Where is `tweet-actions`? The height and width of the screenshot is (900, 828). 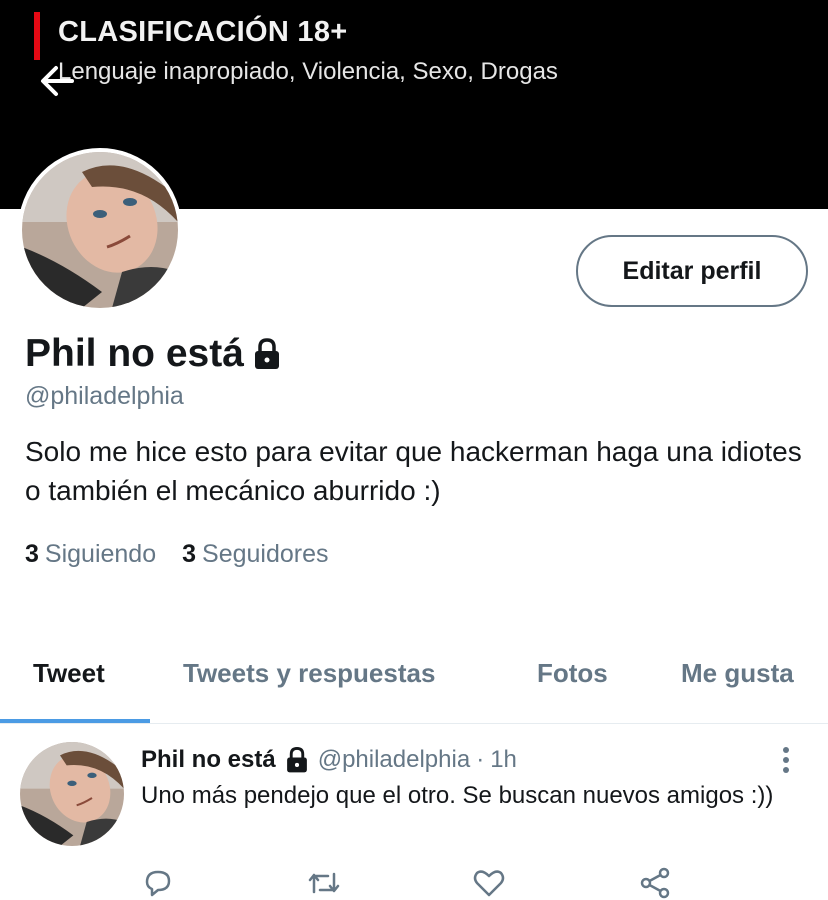 tweet-actions is located at coordinates (414, 883).